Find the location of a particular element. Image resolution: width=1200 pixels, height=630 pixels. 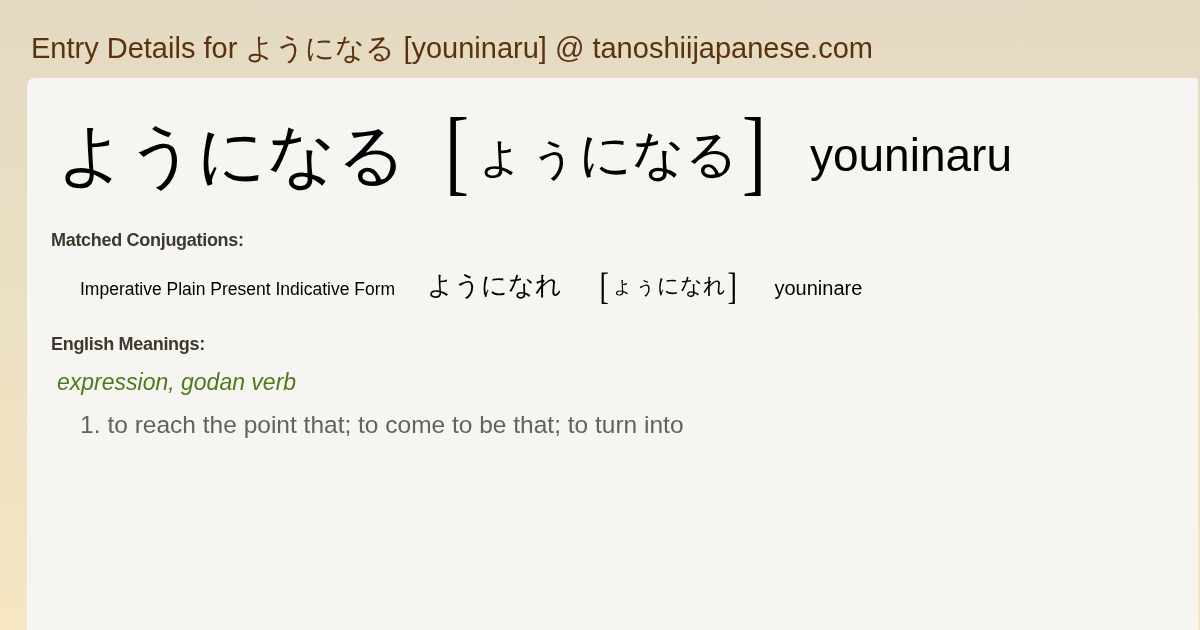

part-of-speech: expression, godan verb is located at coordinates (177, 382).